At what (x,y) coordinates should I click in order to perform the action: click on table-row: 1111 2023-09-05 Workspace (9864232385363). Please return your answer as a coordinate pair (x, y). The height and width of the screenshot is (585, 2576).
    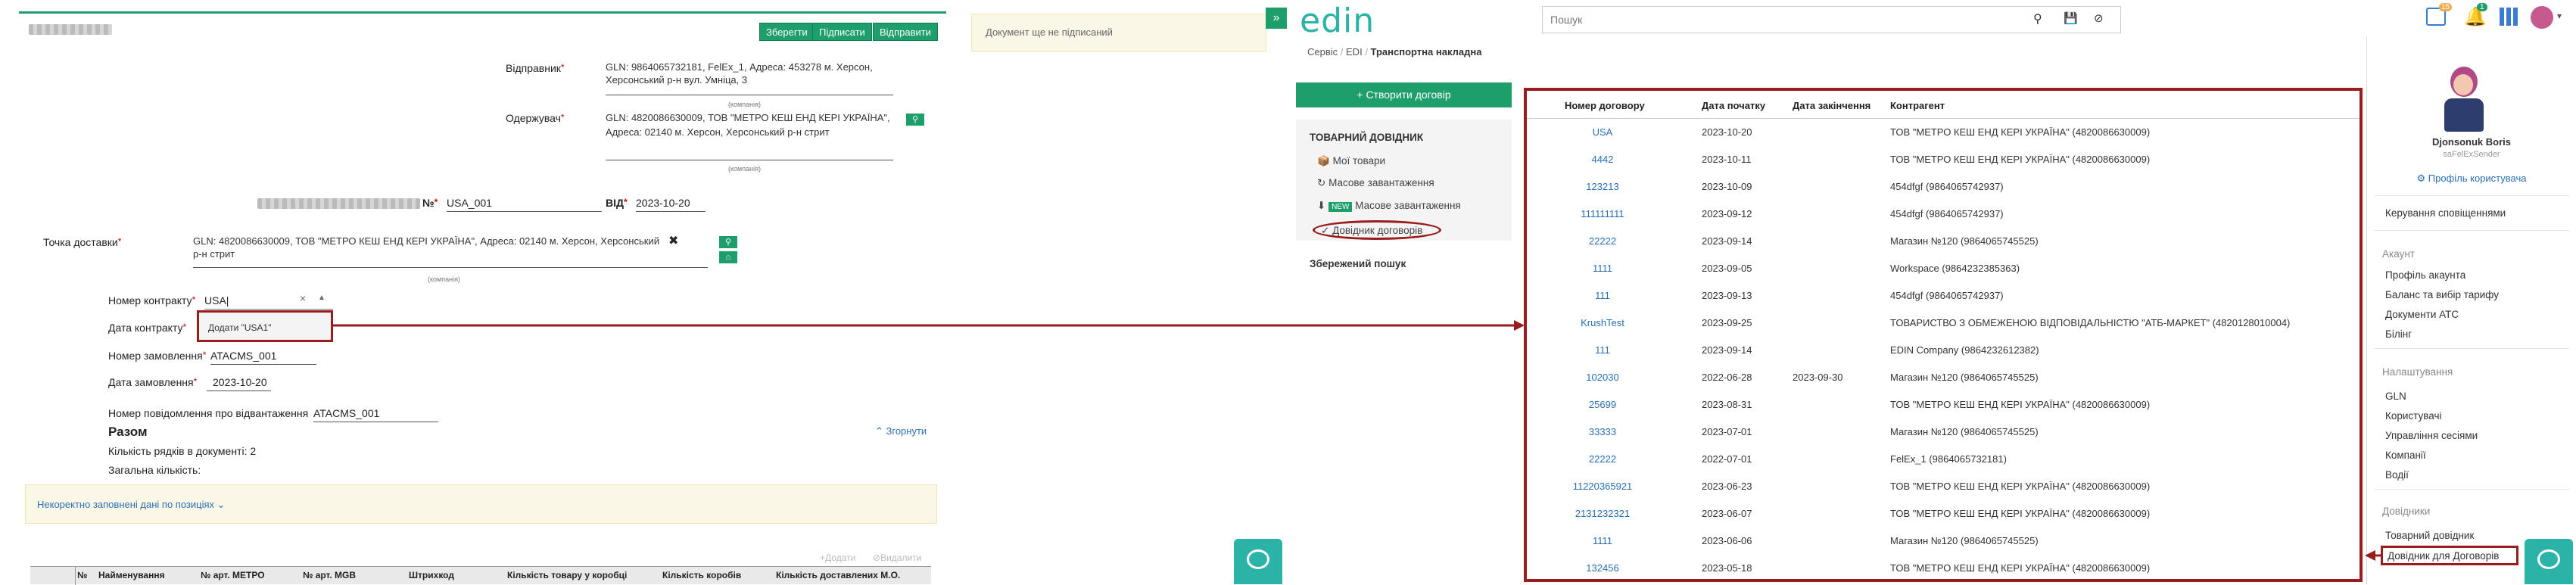
    Looking at the image, I should click on (1944, 268).